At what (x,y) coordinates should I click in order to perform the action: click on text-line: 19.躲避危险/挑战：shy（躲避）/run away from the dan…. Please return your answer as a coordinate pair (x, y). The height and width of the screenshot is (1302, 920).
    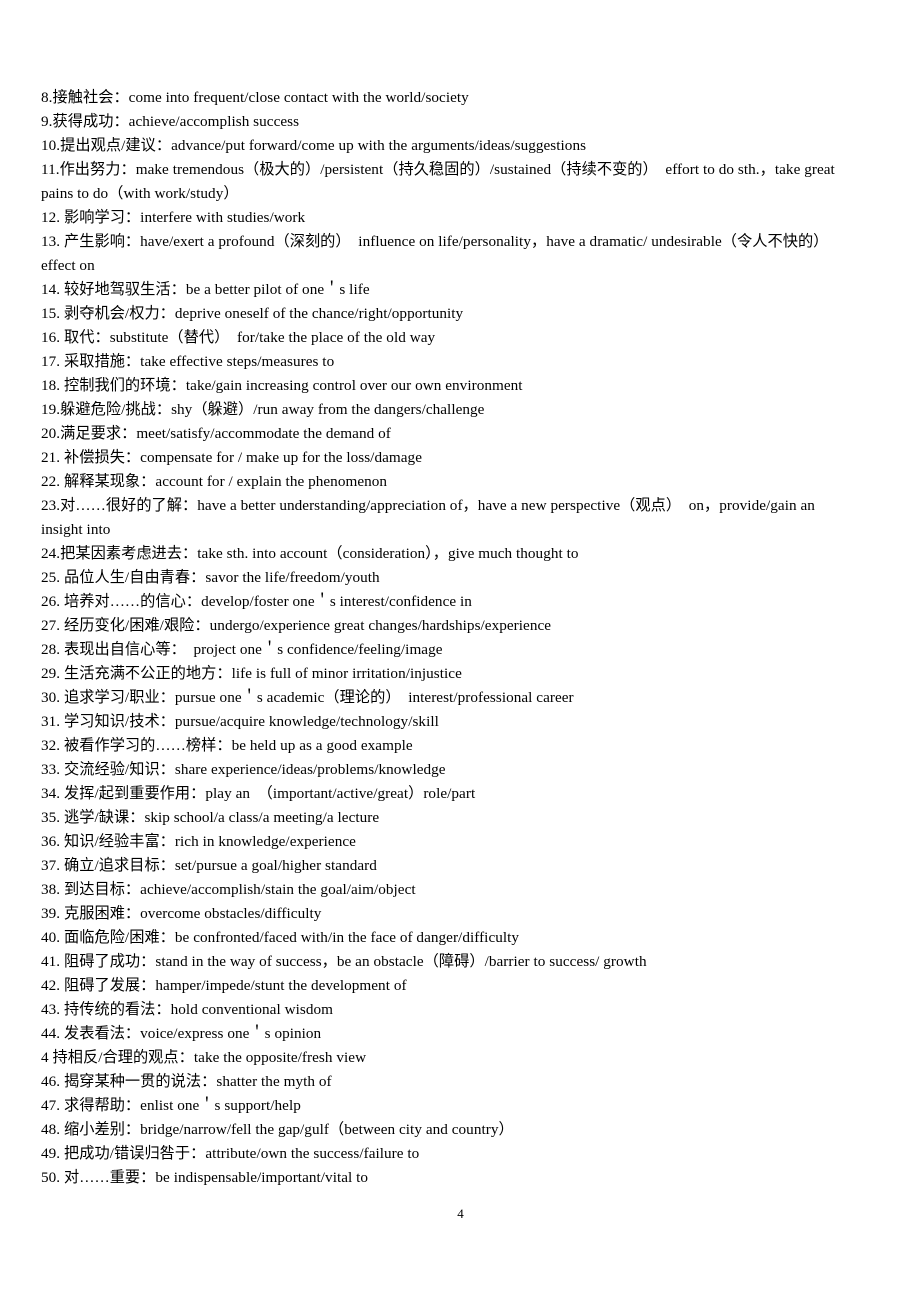
    Looking at the image, I should click on (263, 409).